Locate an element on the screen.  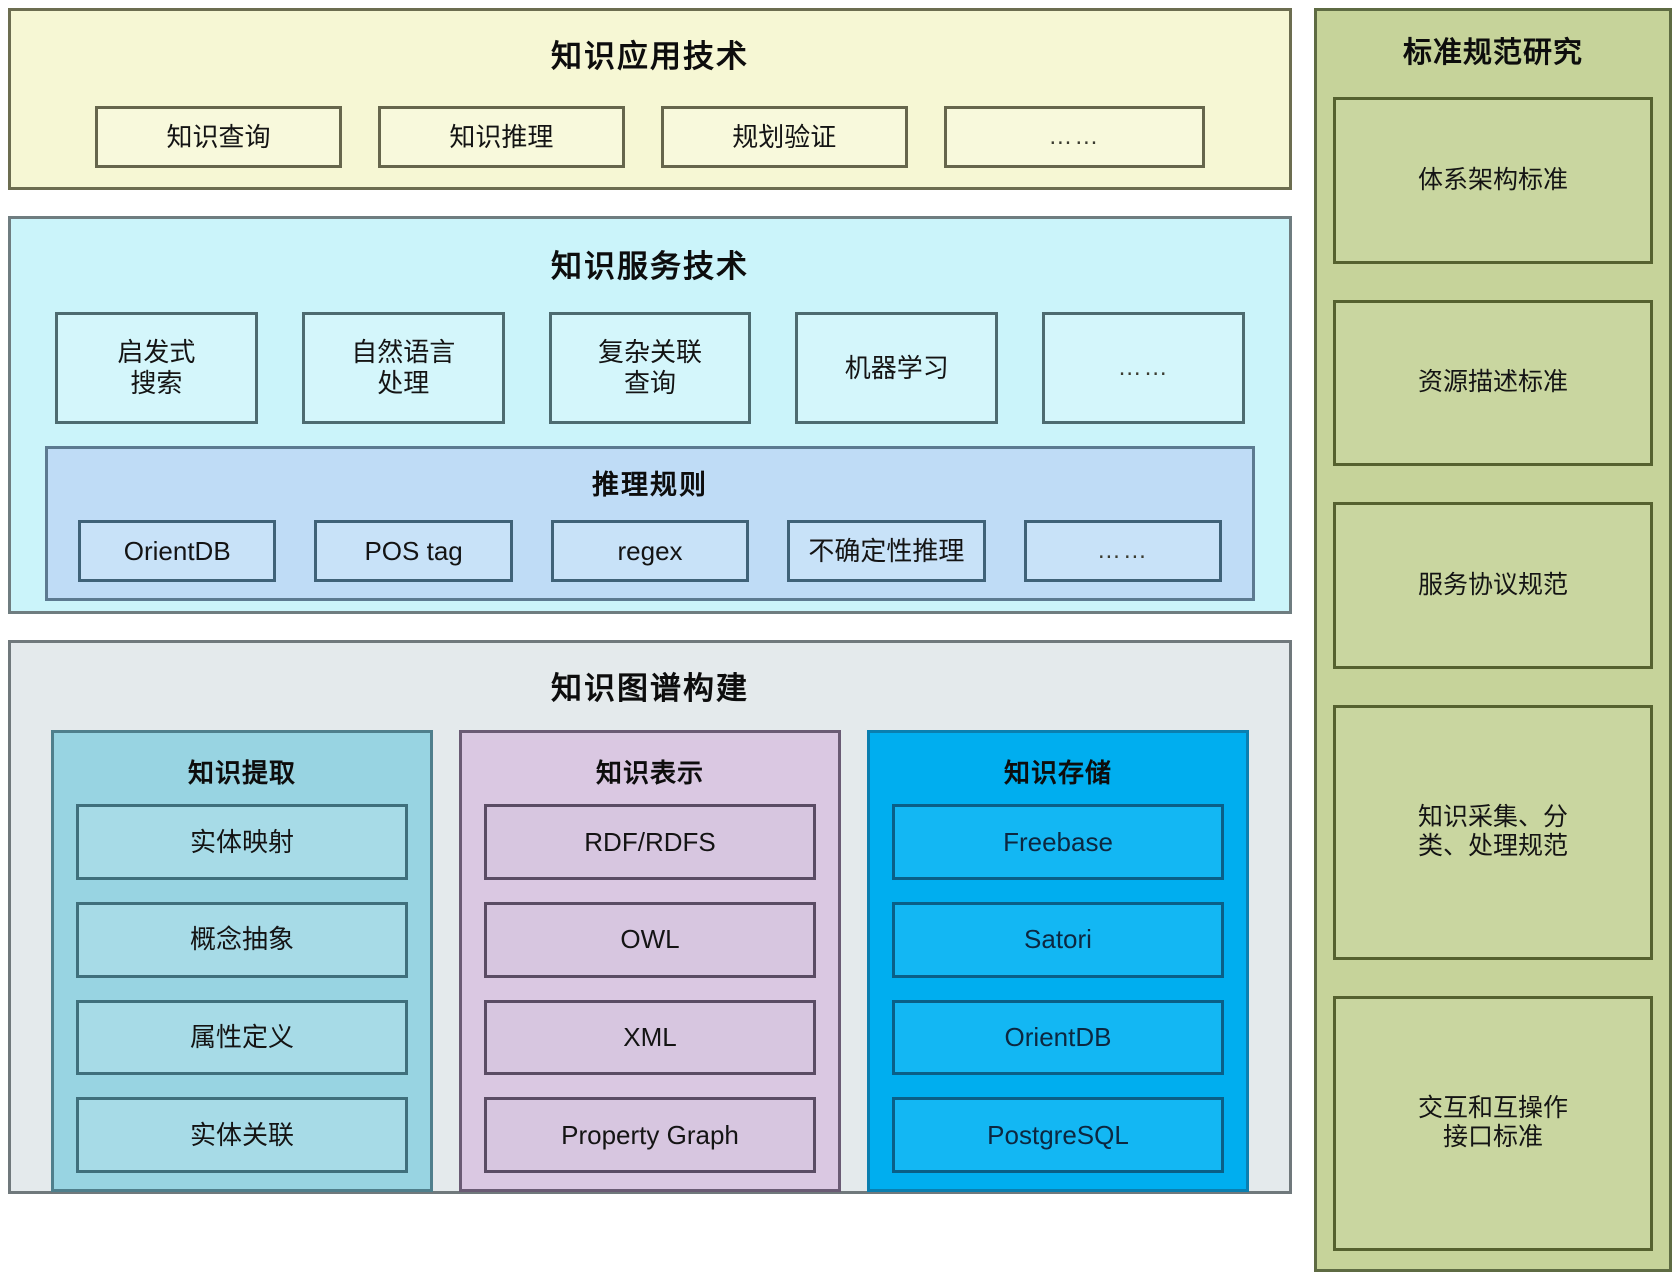
service-item-complex-relation-query: 复杂关联 查询 is located at coordinates (650, 368).